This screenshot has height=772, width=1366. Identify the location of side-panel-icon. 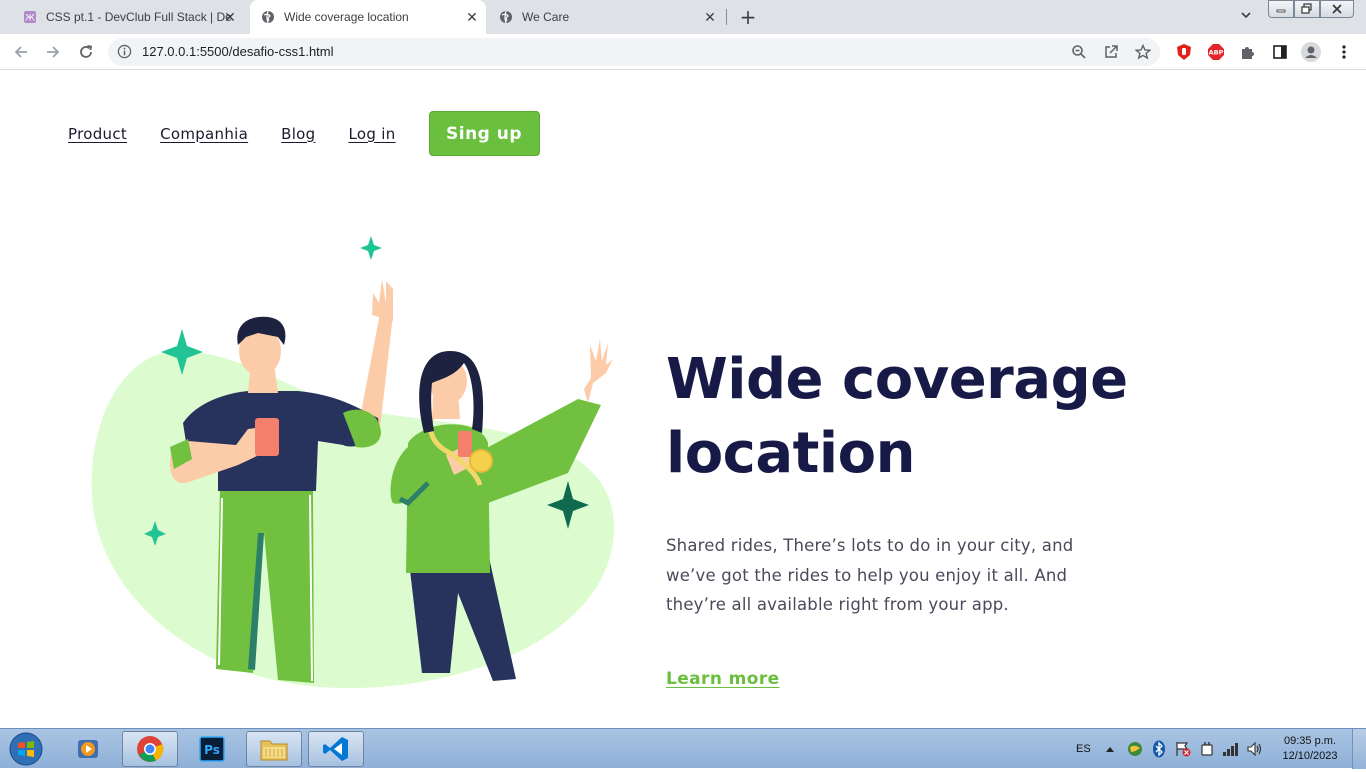
(1280, 52).